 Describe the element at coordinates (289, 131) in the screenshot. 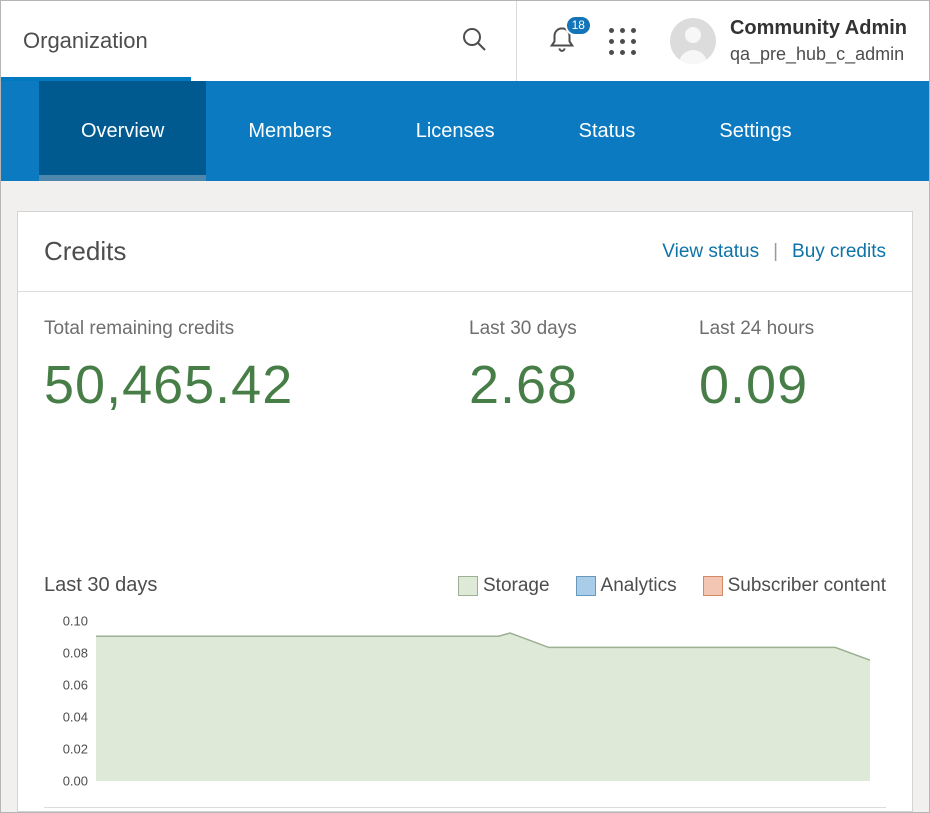

I see `tab-members: Members` at that location.